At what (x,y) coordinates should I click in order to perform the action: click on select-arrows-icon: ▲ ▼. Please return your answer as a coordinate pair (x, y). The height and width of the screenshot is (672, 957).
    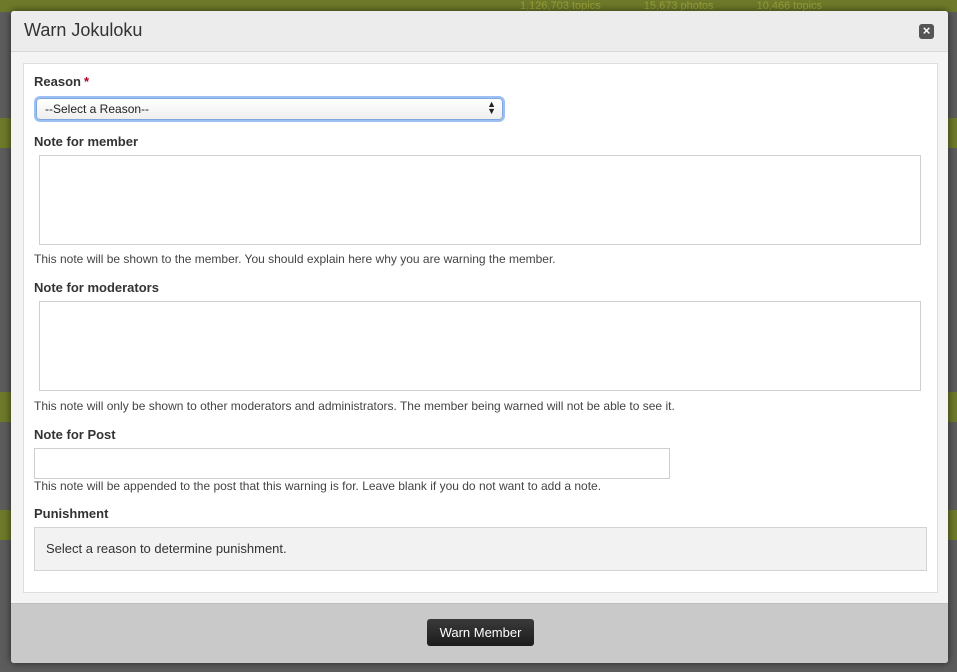
    Looking at the image, I should click on (491, 107).